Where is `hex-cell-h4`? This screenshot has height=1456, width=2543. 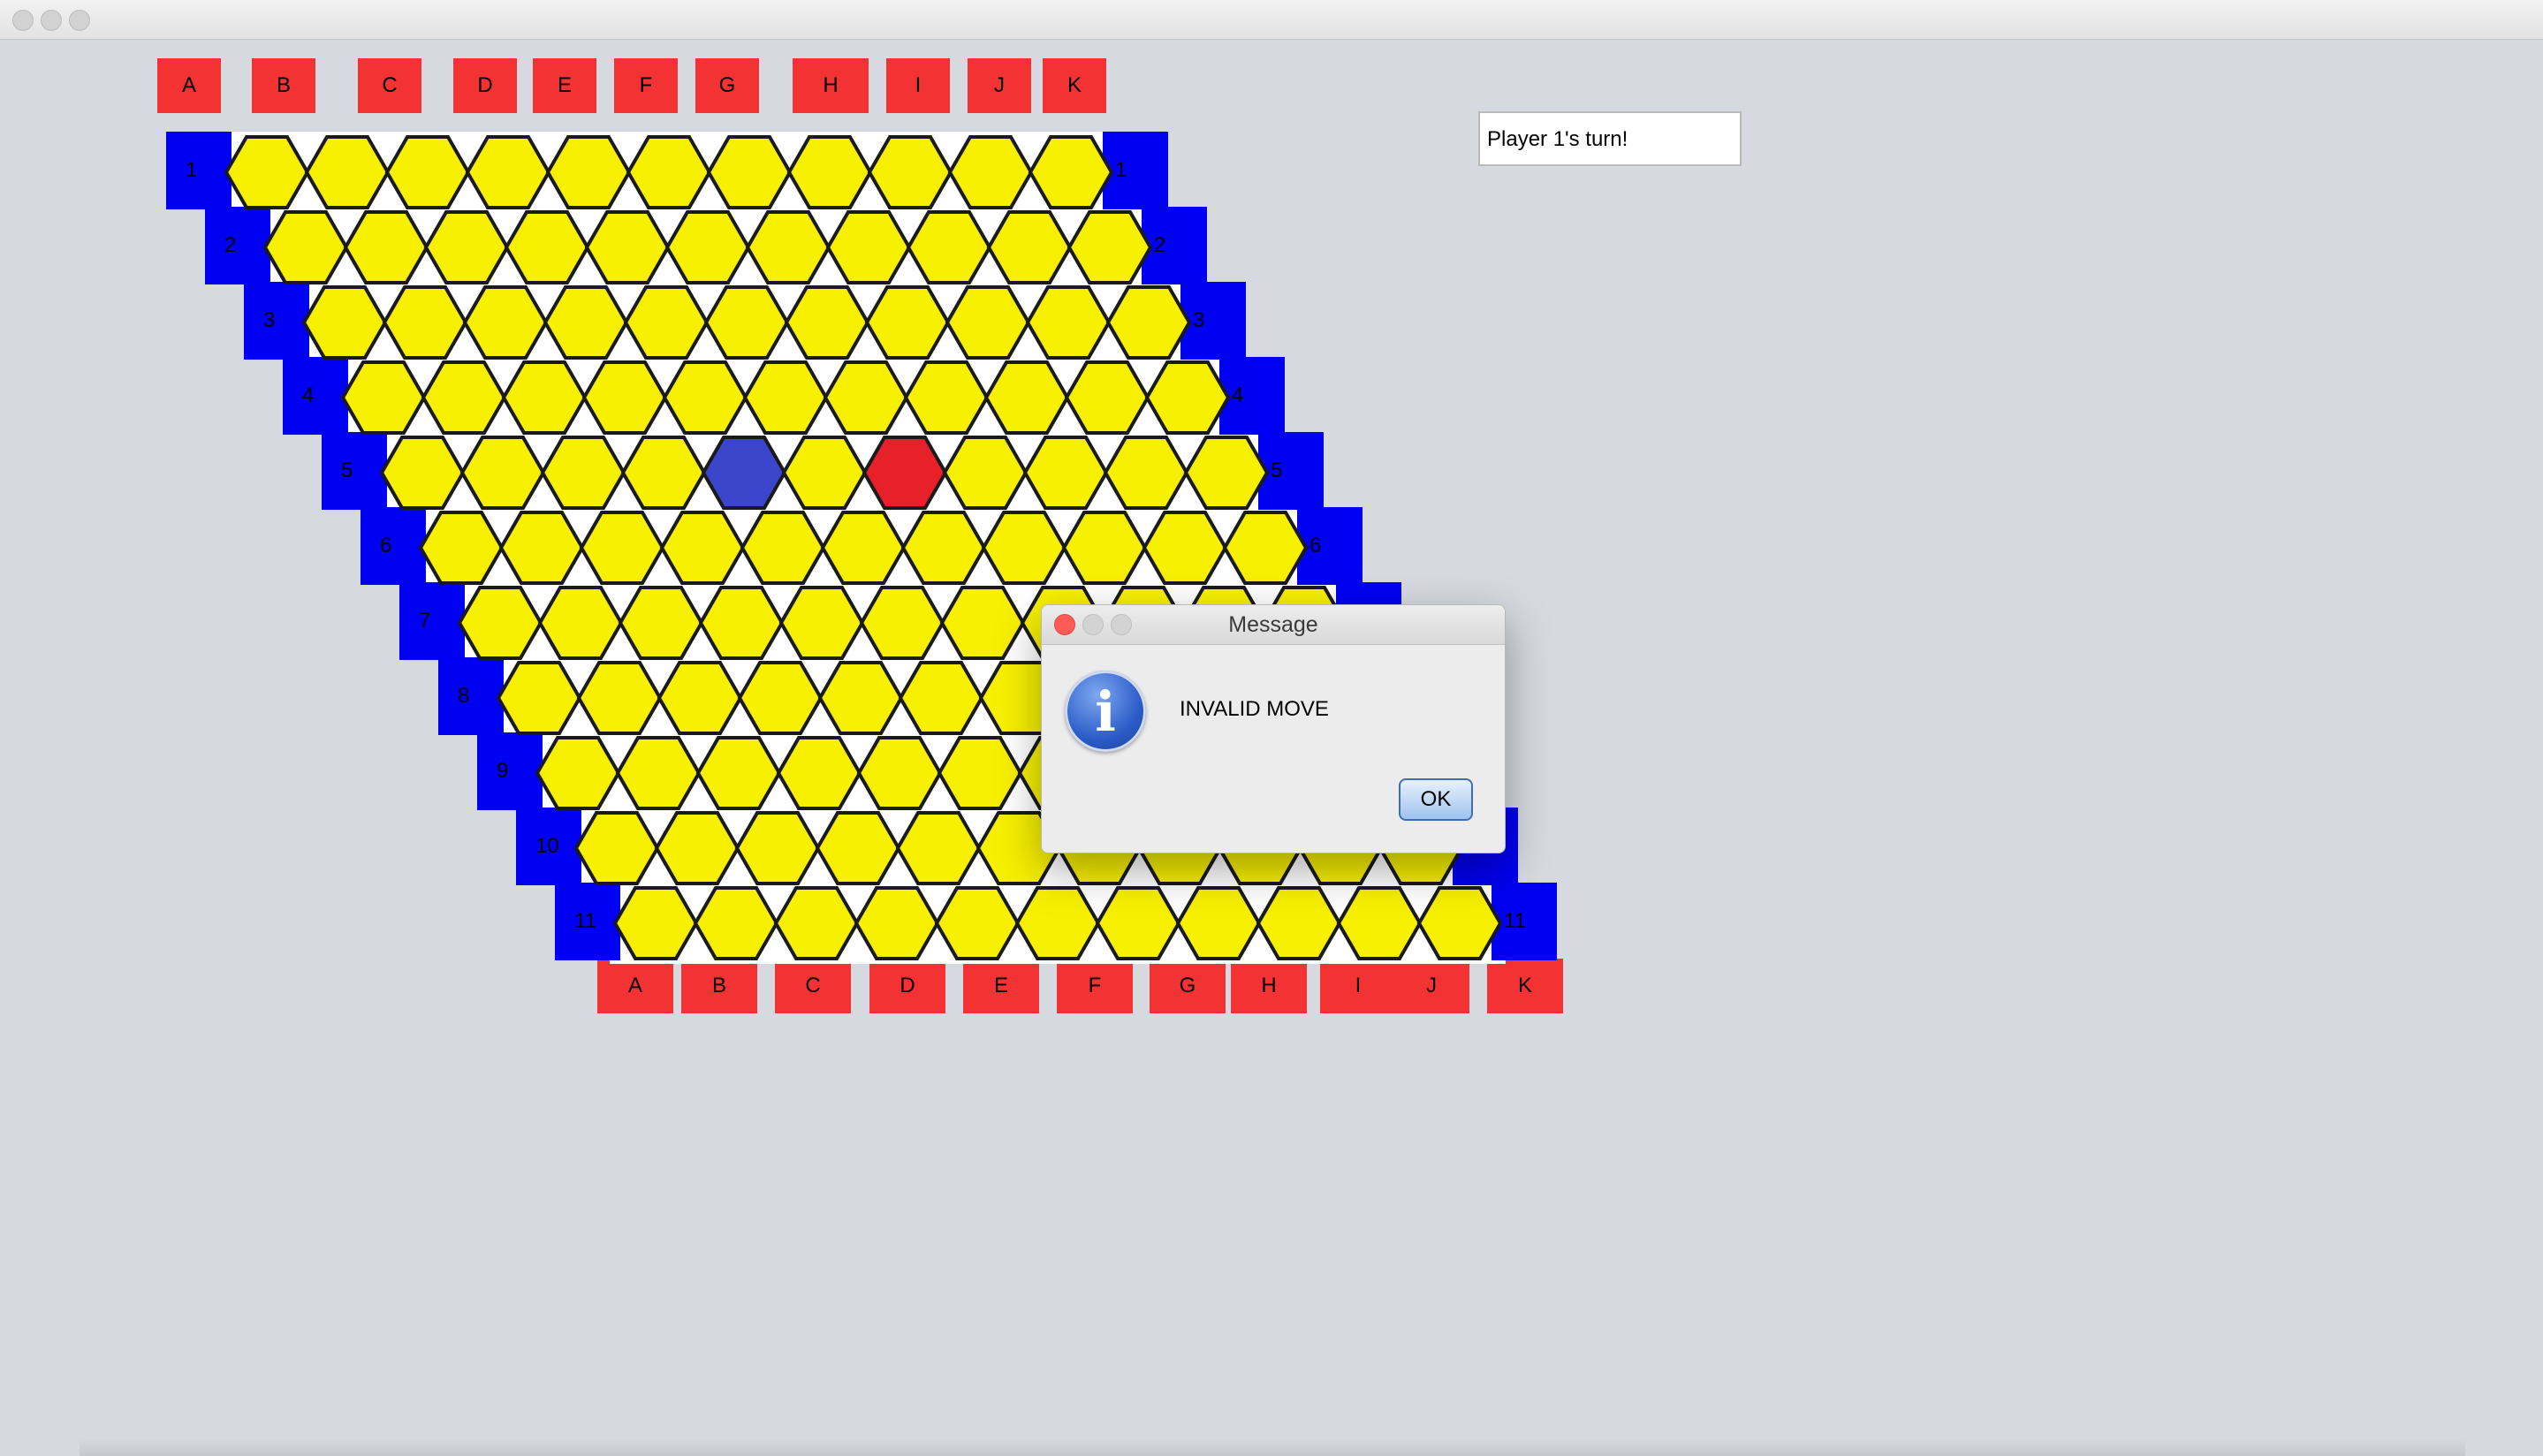 hex-cell-h4 is located at coordinates (946, 397).